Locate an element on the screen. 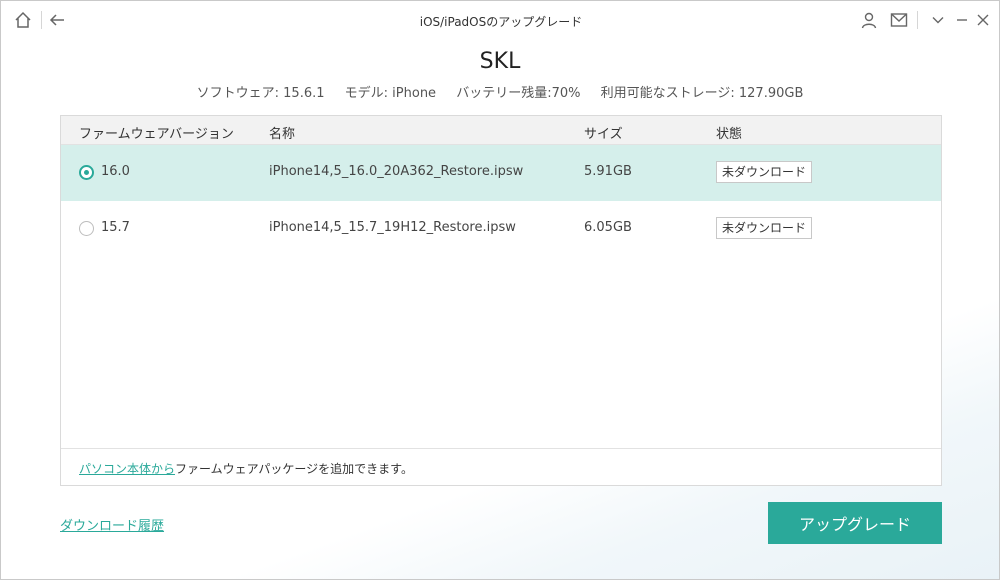 The width and height of the screenshot is (1000, 580). window-title: iOS/iPadOSのアップグレード is located at coordinates (501, 22).